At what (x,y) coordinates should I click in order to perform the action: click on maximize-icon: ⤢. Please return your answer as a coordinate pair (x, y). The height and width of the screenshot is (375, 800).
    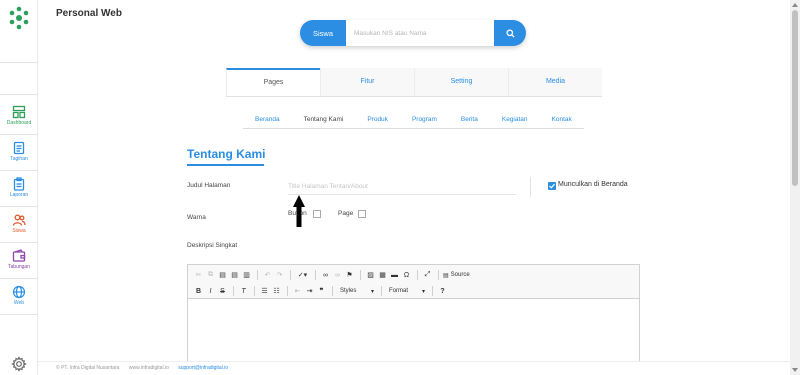
    Looking at the image, I should click on (427, 275).